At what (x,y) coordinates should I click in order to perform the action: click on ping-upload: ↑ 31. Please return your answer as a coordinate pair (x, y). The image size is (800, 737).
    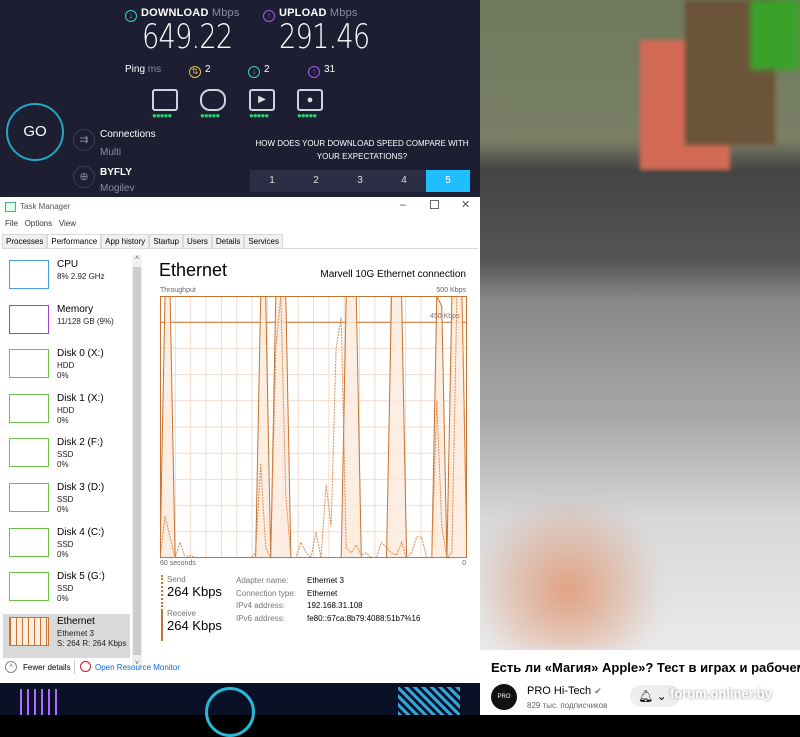
    Looking at the image, I should click on (321, 71).